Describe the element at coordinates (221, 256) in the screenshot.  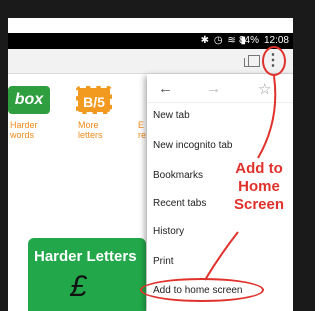
I see `arrow-to-add-home` at that location.